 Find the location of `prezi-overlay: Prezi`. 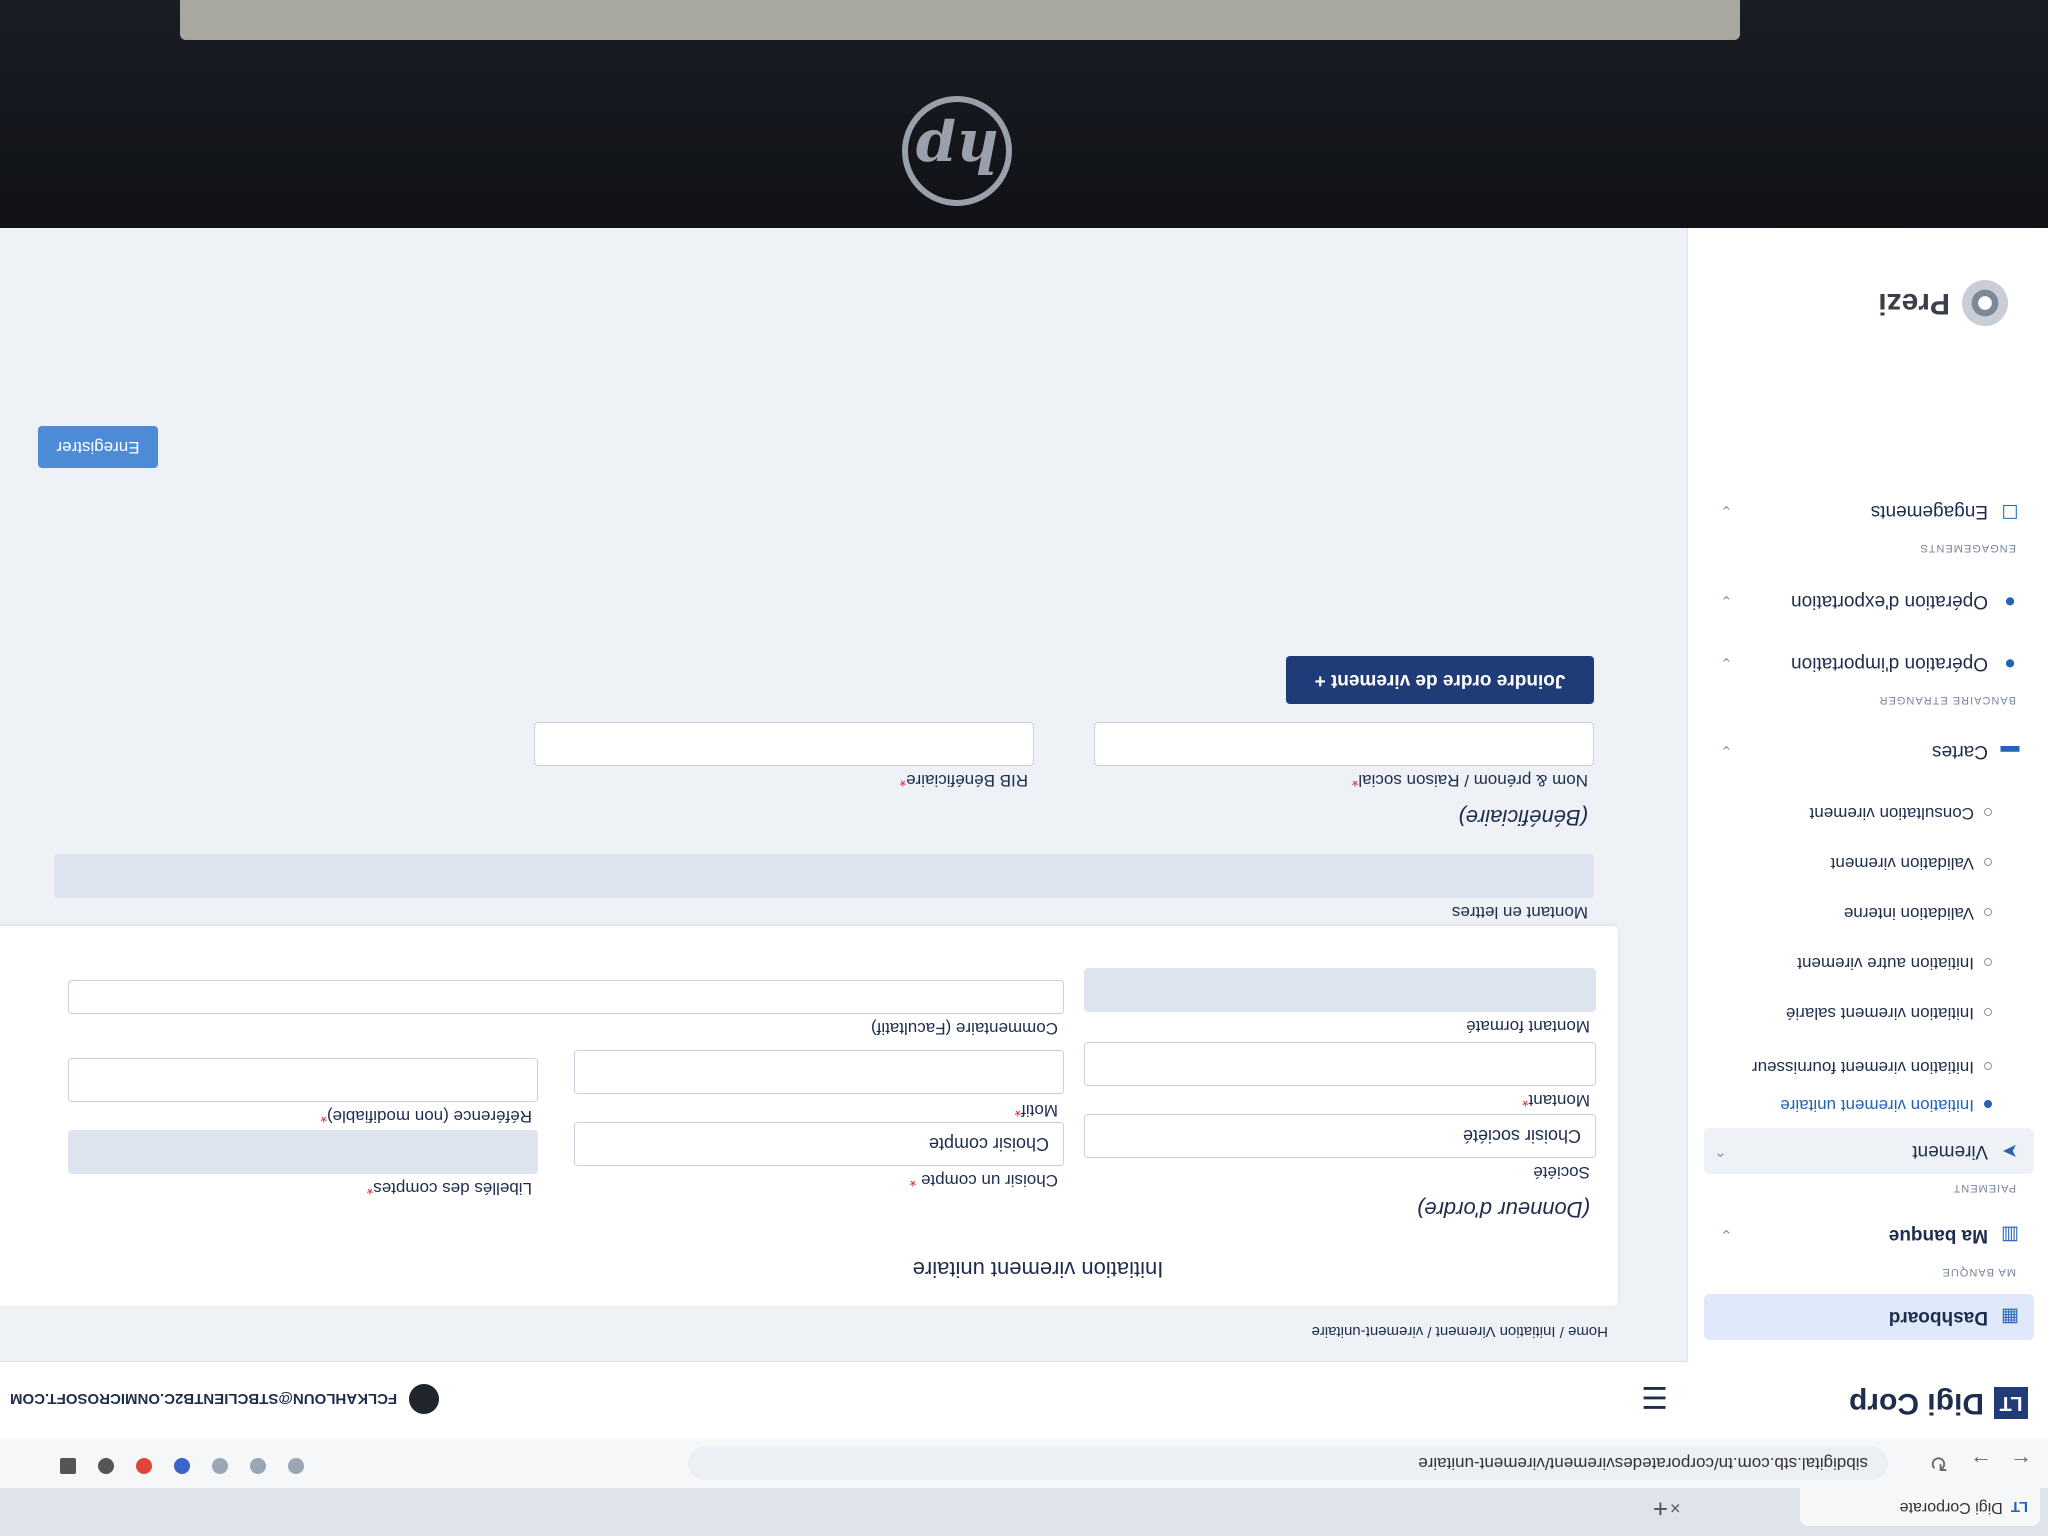

prezi-overlay: Prezi is located at coordinates (1943, 303).